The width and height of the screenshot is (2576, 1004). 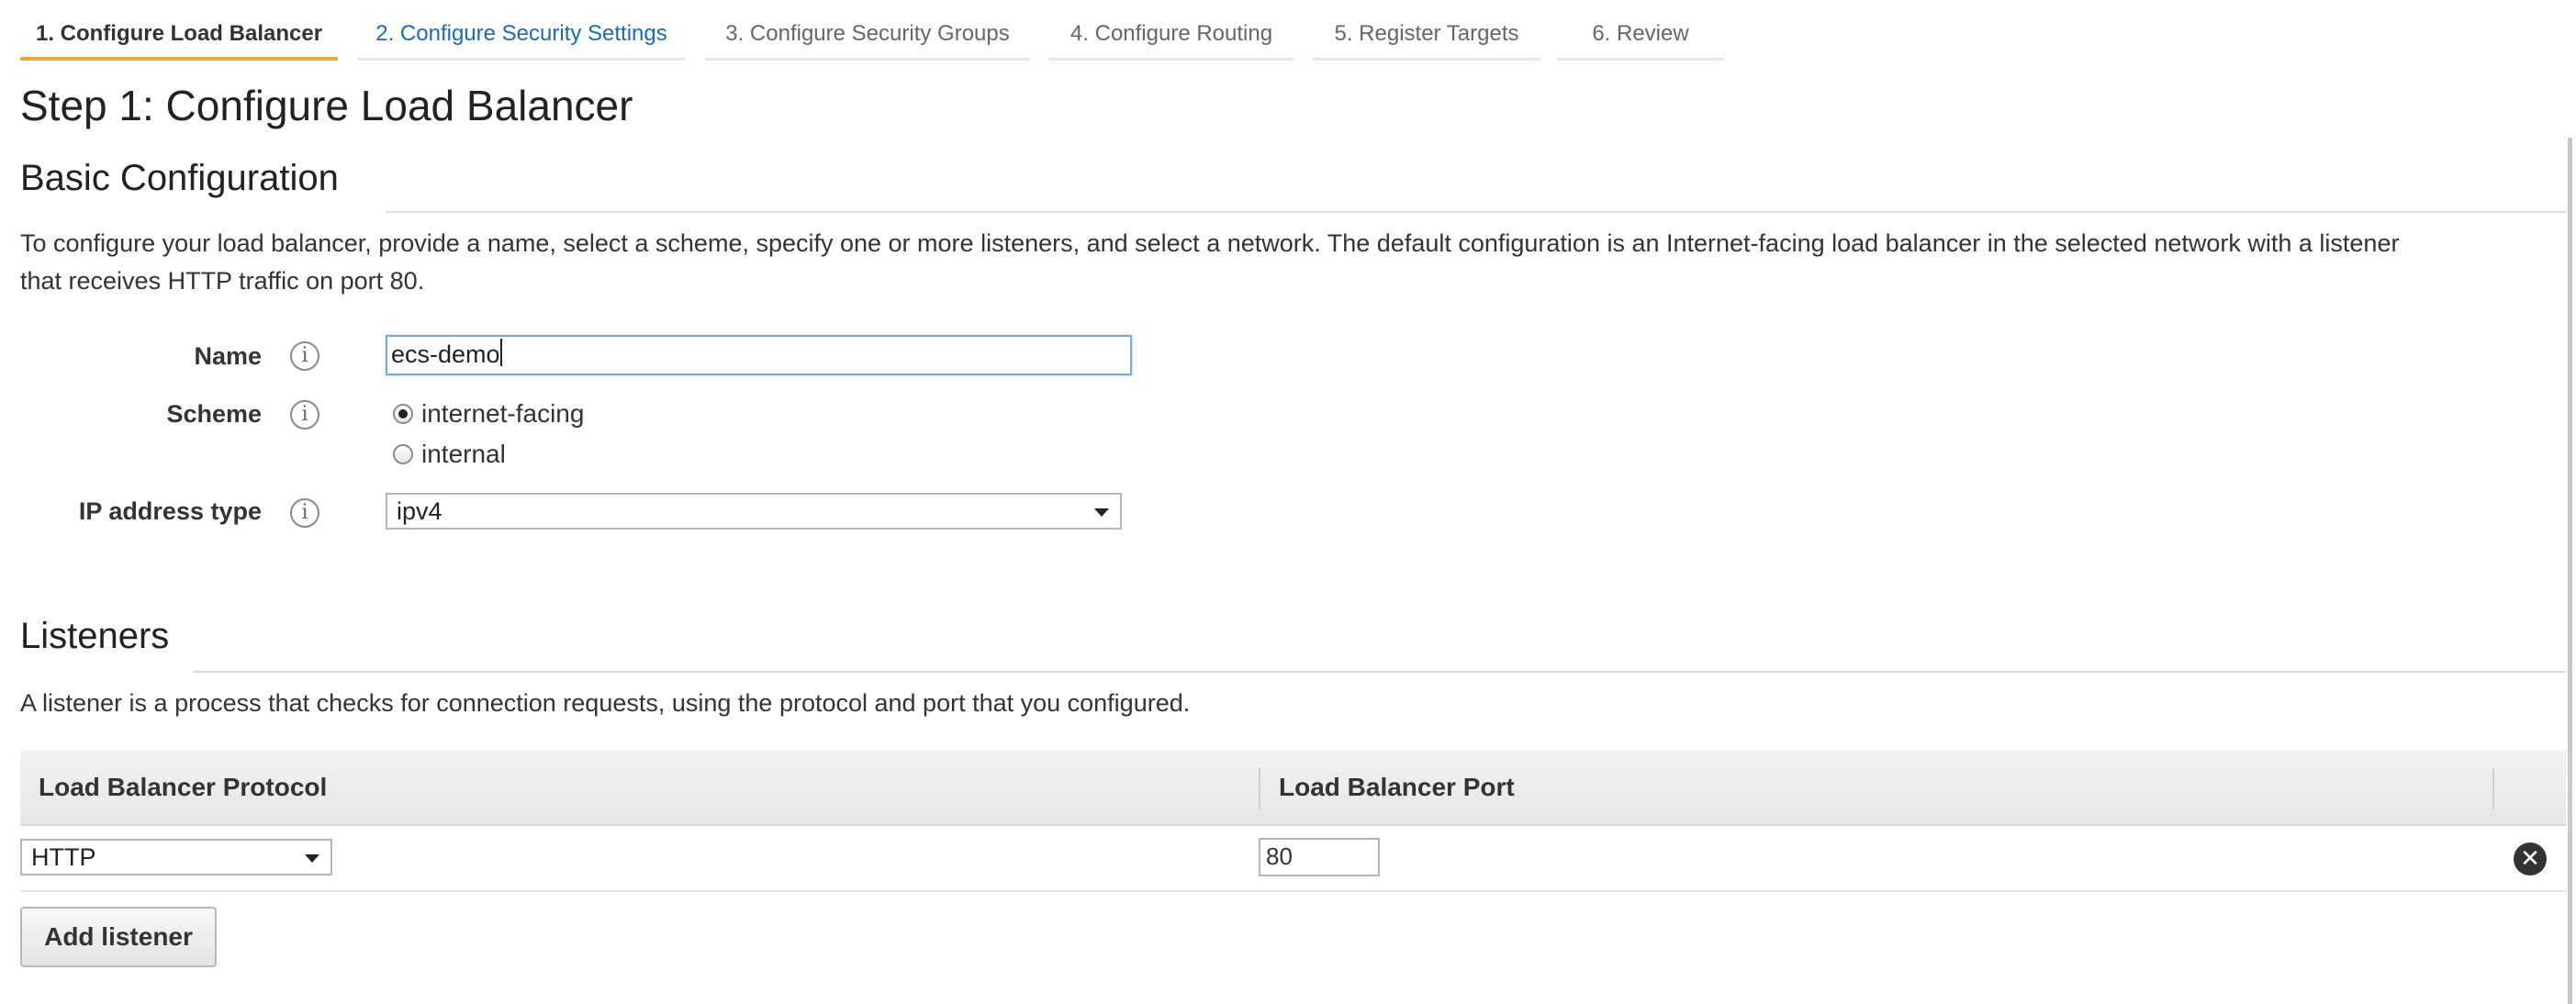 What do you see at coordinates (176, 857) in the screenshot?
I see `protocol-select: HTTP` at bounding box center [176, 857].